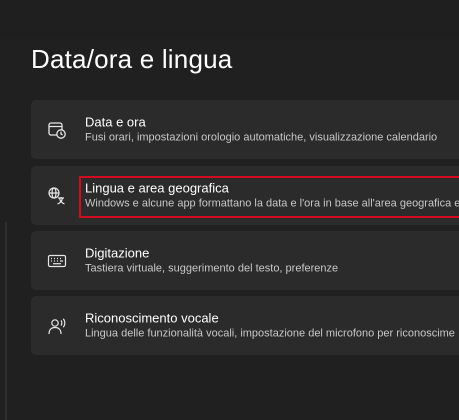 The height and width of the screenshot is (420, 459). Describe the element at coordinates (57, 130) in the screenshot. I see `clock-calendar-icon` at that location.